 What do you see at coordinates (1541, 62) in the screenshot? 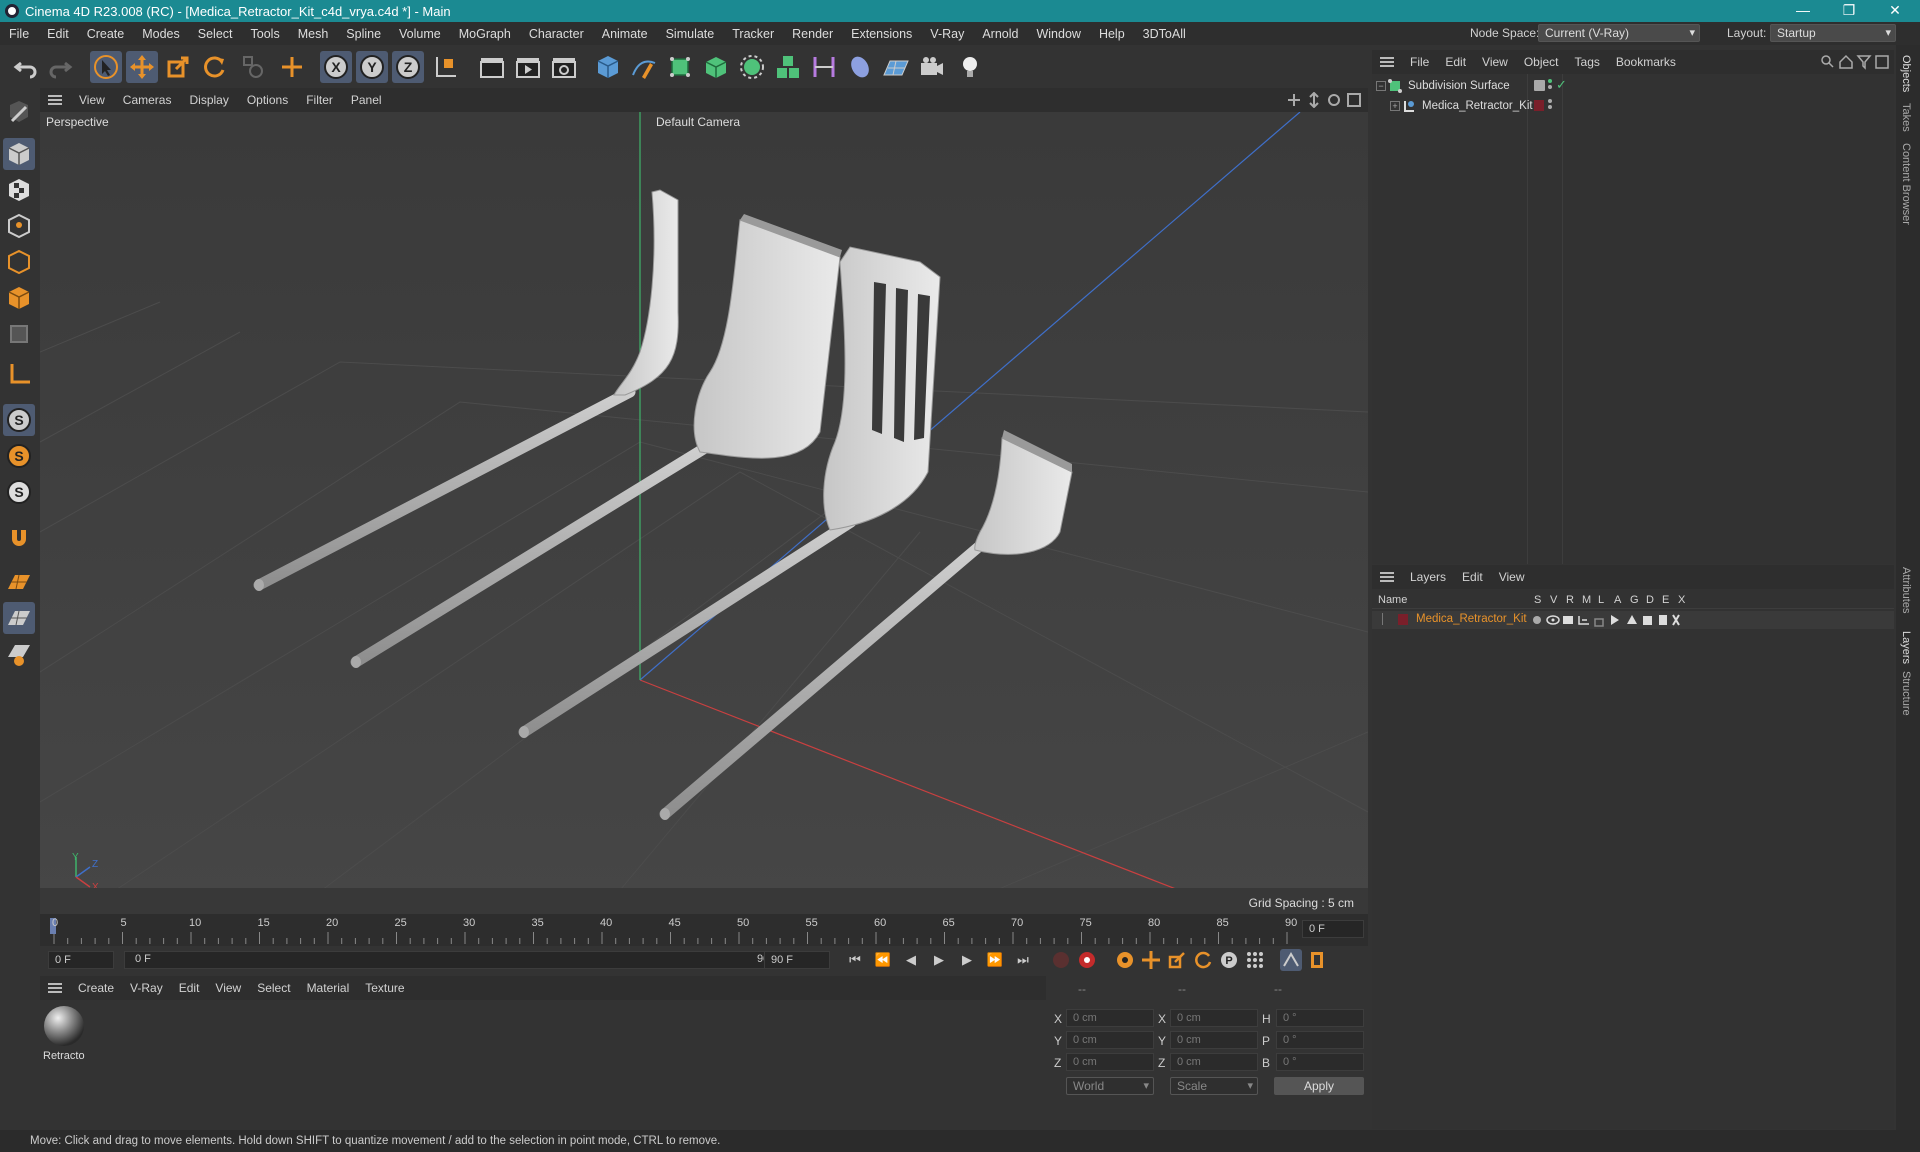
I see `objects-menu-object: Object` at bounding box center [1541, 62].